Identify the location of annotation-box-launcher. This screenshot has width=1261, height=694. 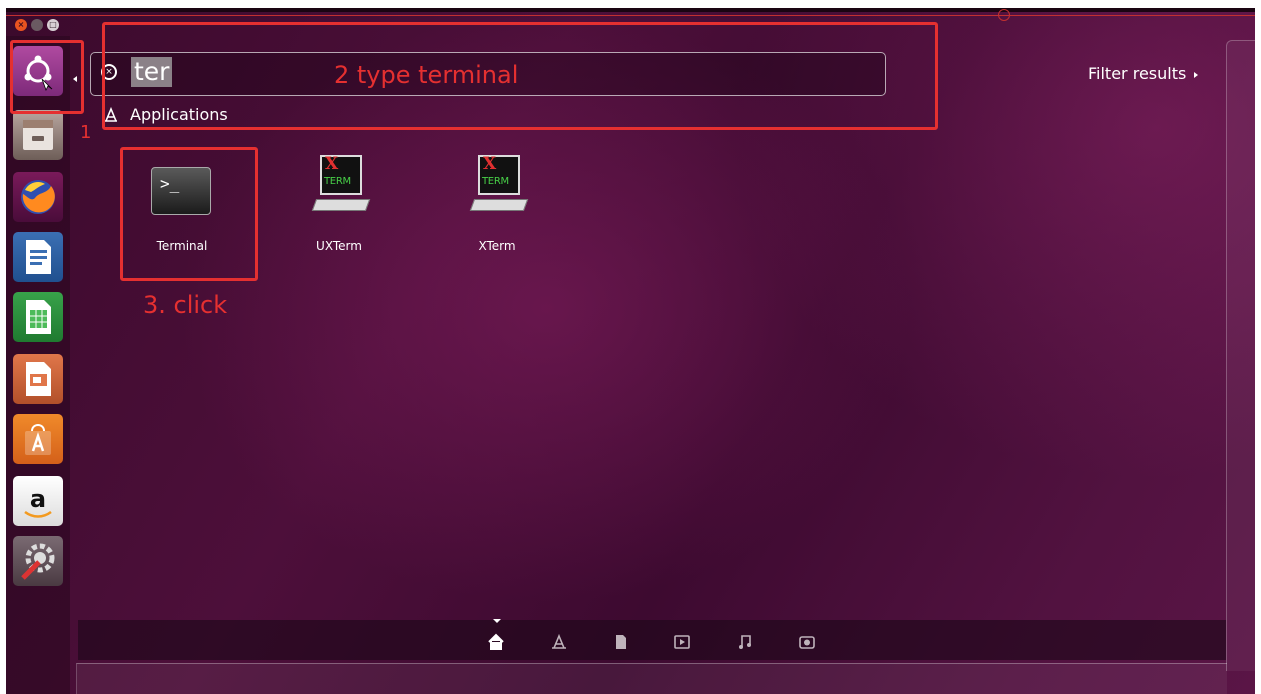
(47, 77).